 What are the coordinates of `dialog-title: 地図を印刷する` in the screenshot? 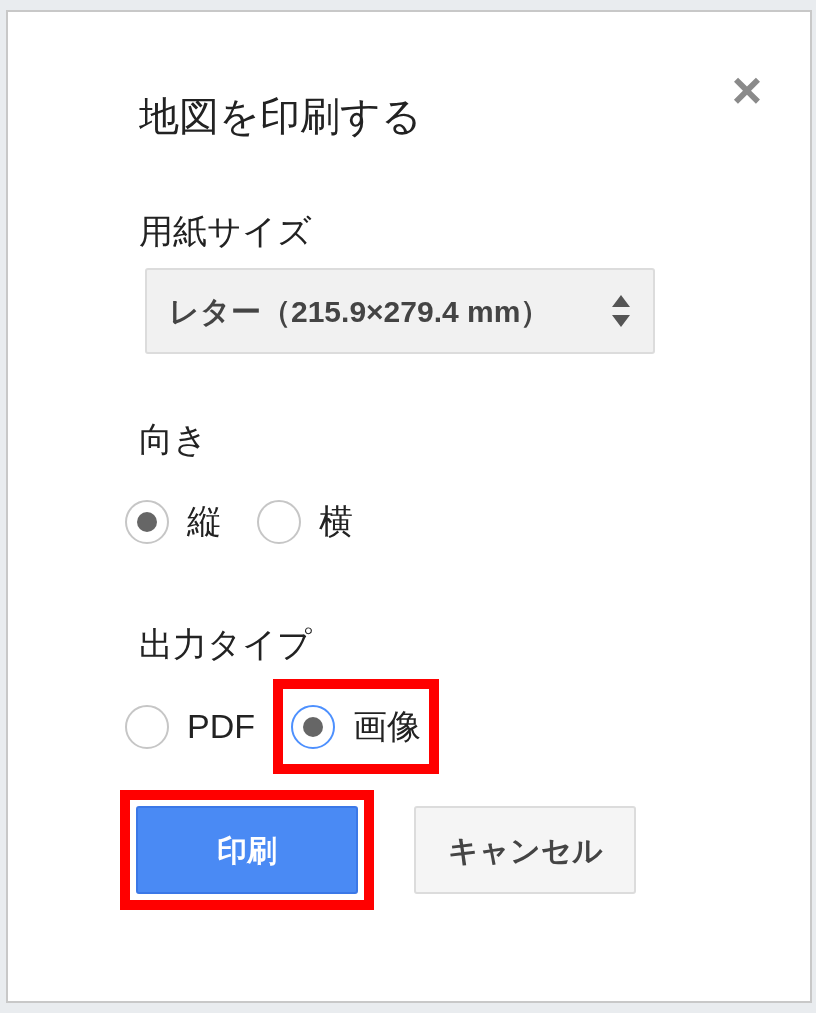 It's located at (281, 116).